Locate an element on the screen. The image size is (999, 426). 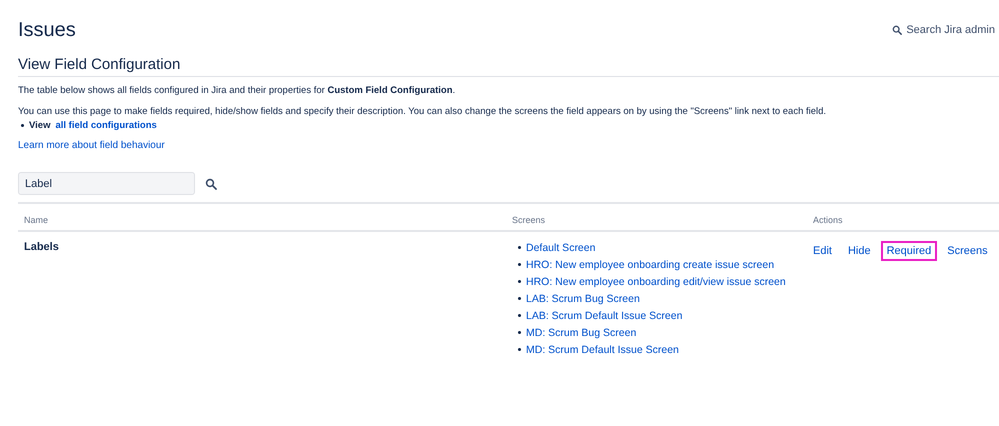
screen-link: MD: Scrum Bug Screen is located at coordinates (581, 332).